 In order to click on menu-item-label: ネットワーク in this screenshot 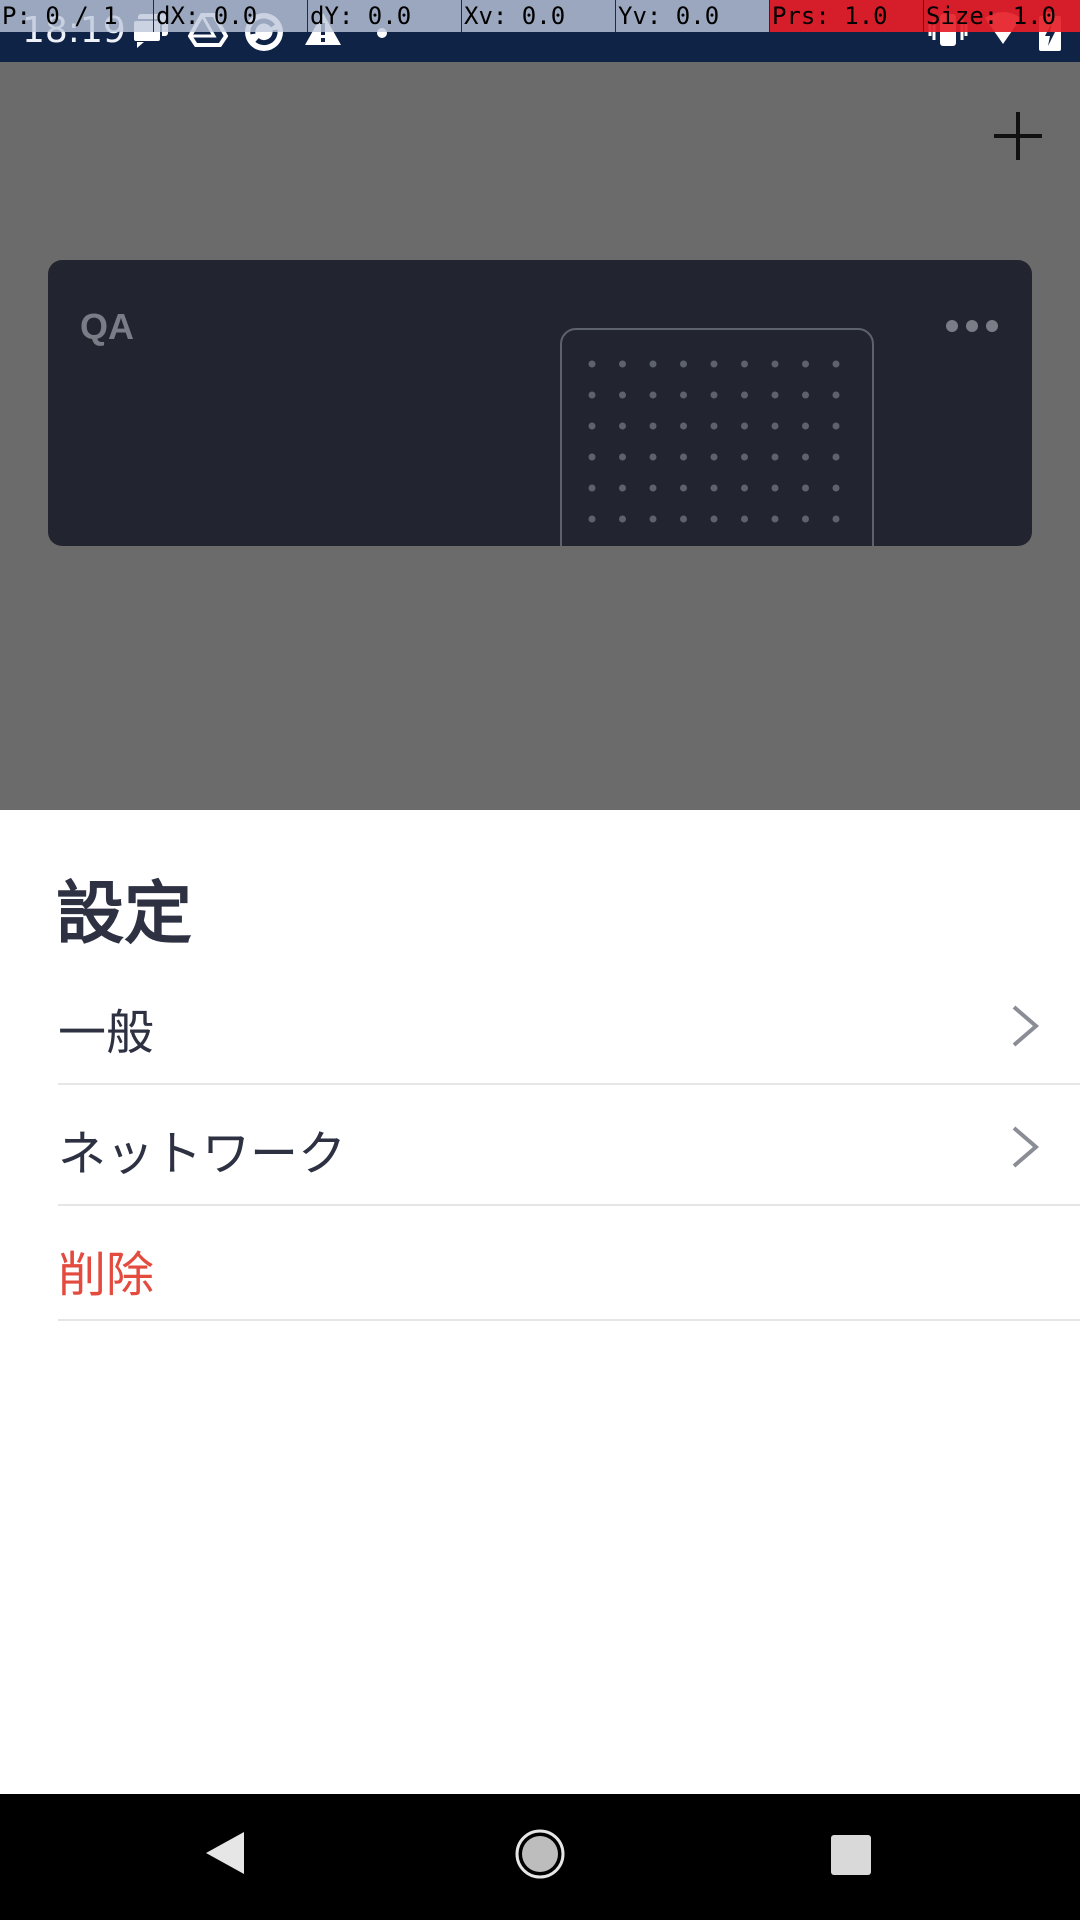, I will do `click(202, 1154)`.